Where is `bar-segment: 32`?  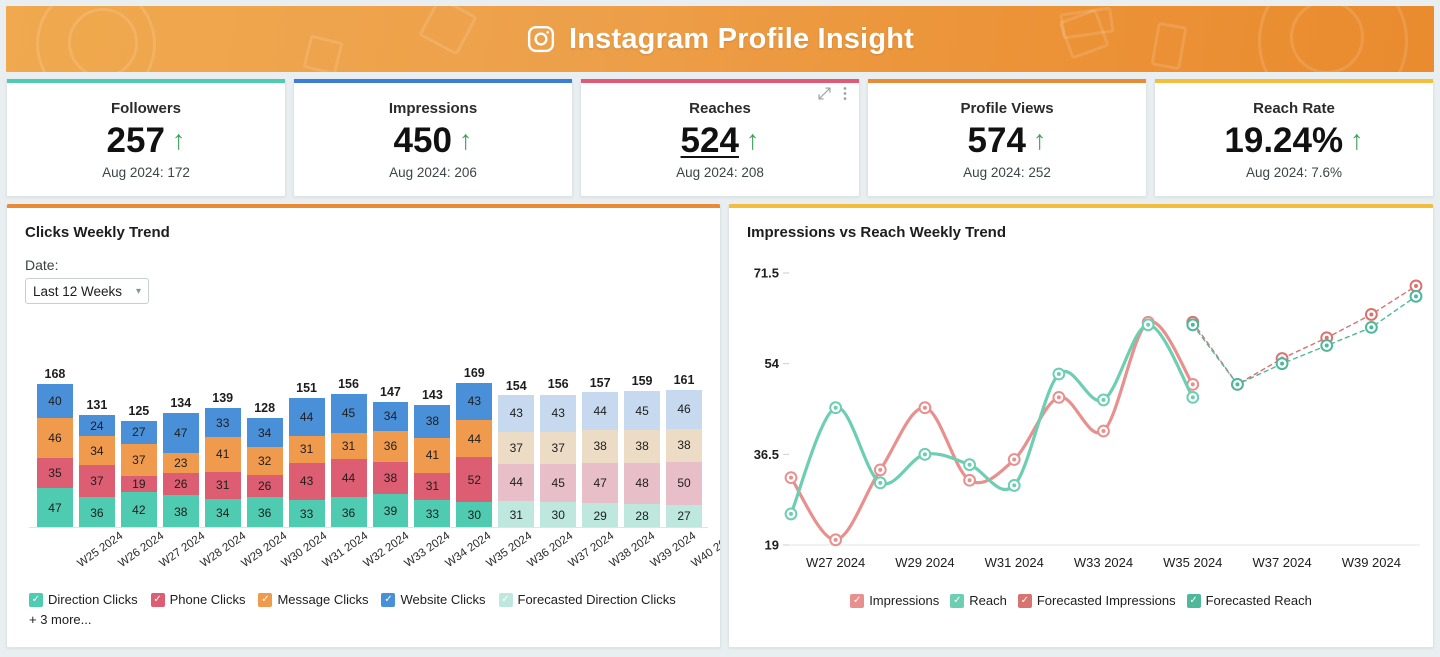
bar-segment: 32 is located at coordinates (264, 461).